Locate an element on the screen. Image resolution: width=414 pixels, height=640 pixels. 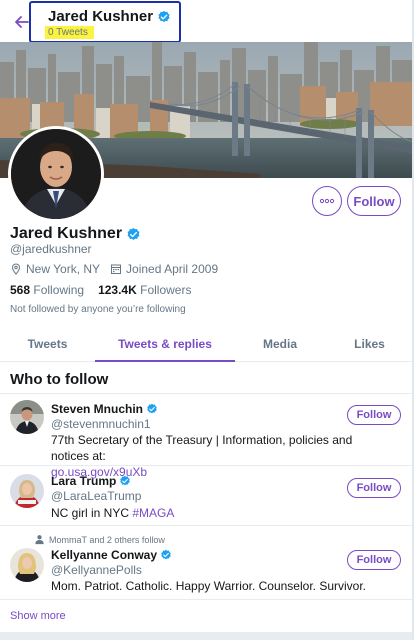
tab-media: Media is located at coordinates (280, 344).